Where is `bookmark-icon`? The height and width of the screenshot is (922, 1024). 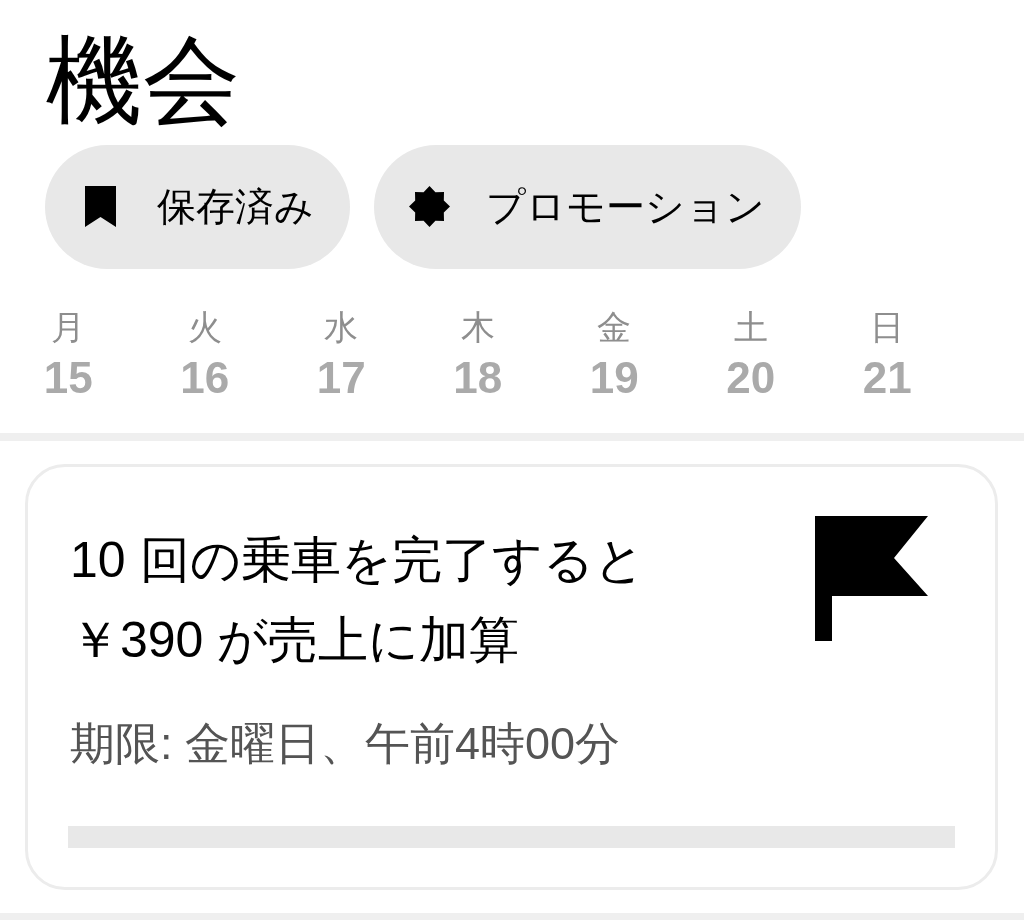 bookmark-icon is located at coordinates (100, 207).